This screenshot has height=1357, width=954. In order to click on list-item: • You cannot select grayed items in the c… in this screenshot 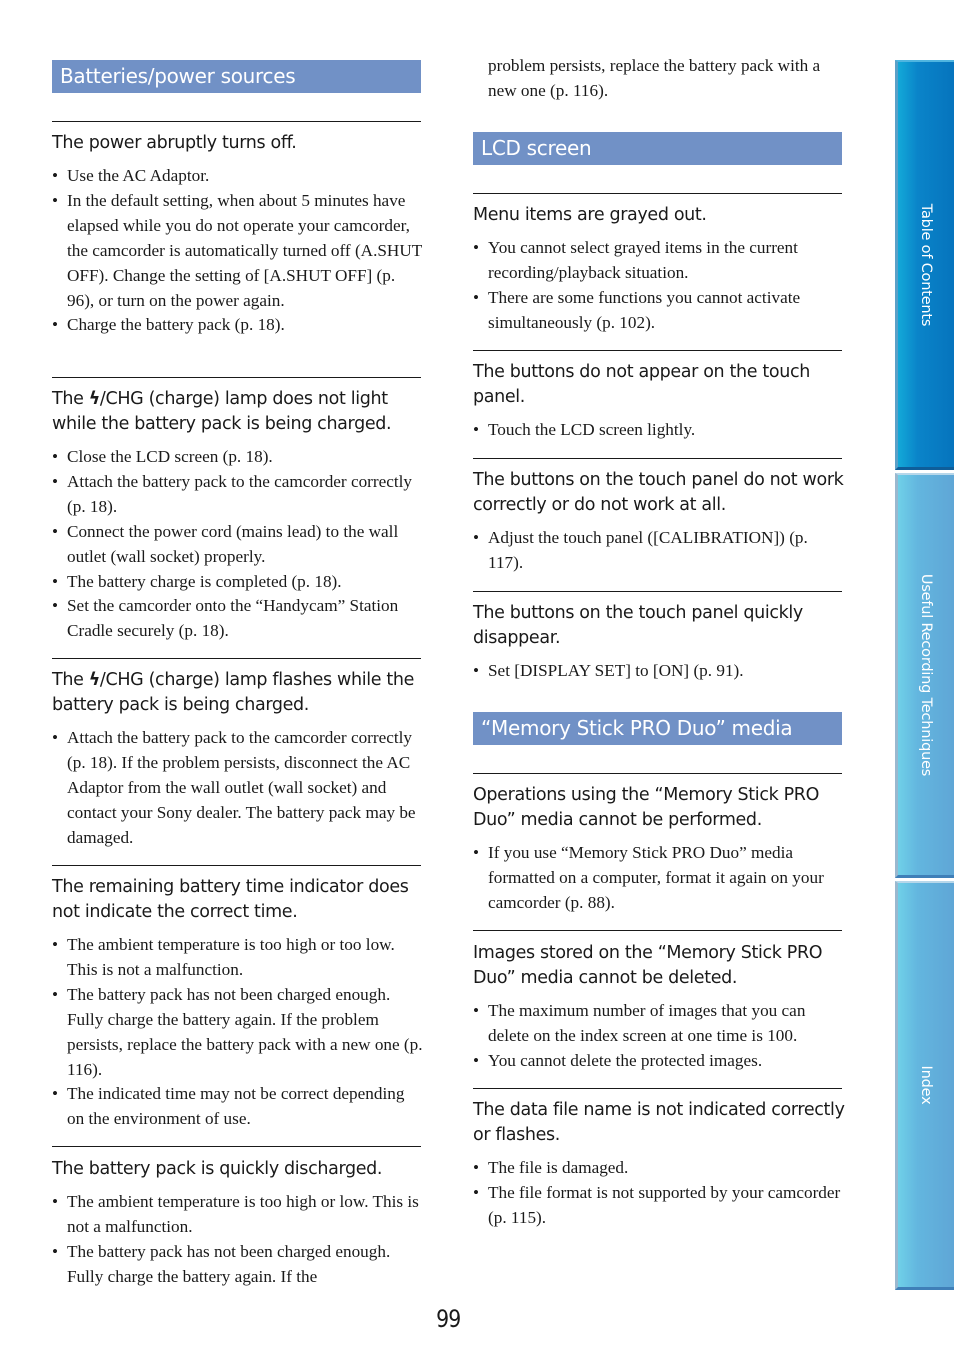, I will do `click(635, 260)`.